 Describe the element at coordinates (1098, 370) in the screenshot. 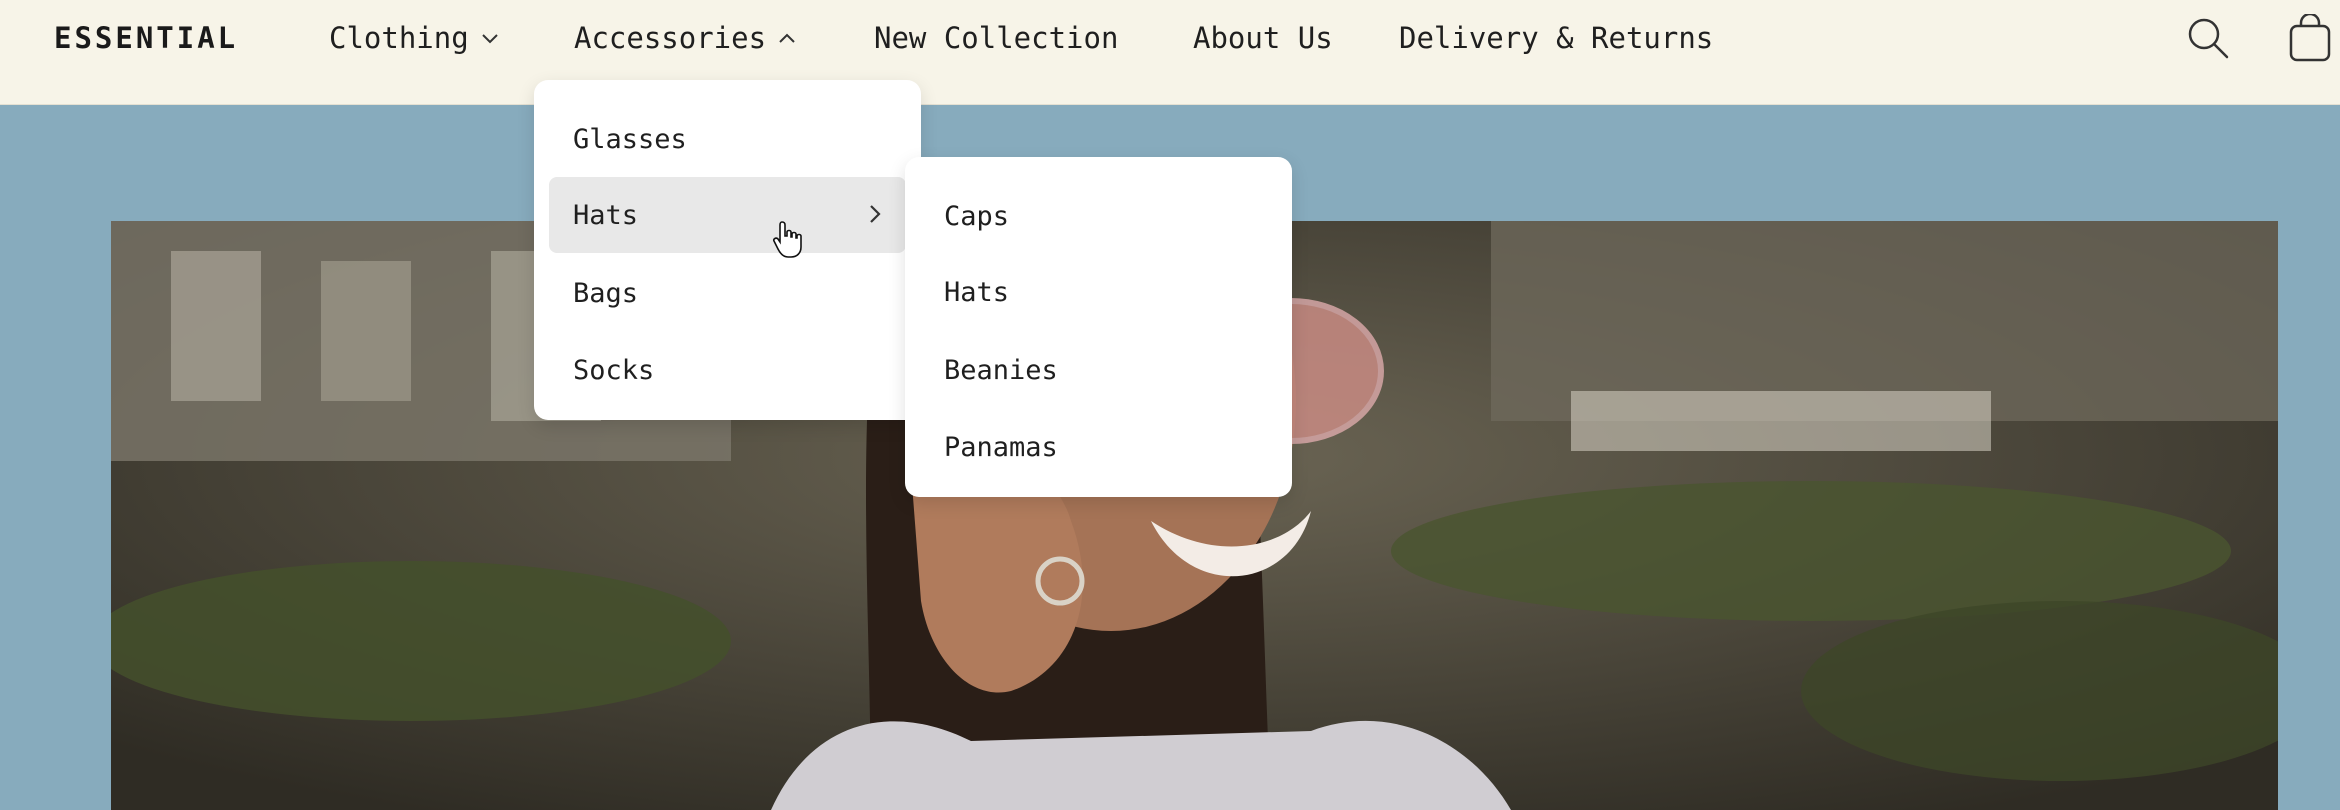

I see `submenu-item-beanies: Beanies` at that location.